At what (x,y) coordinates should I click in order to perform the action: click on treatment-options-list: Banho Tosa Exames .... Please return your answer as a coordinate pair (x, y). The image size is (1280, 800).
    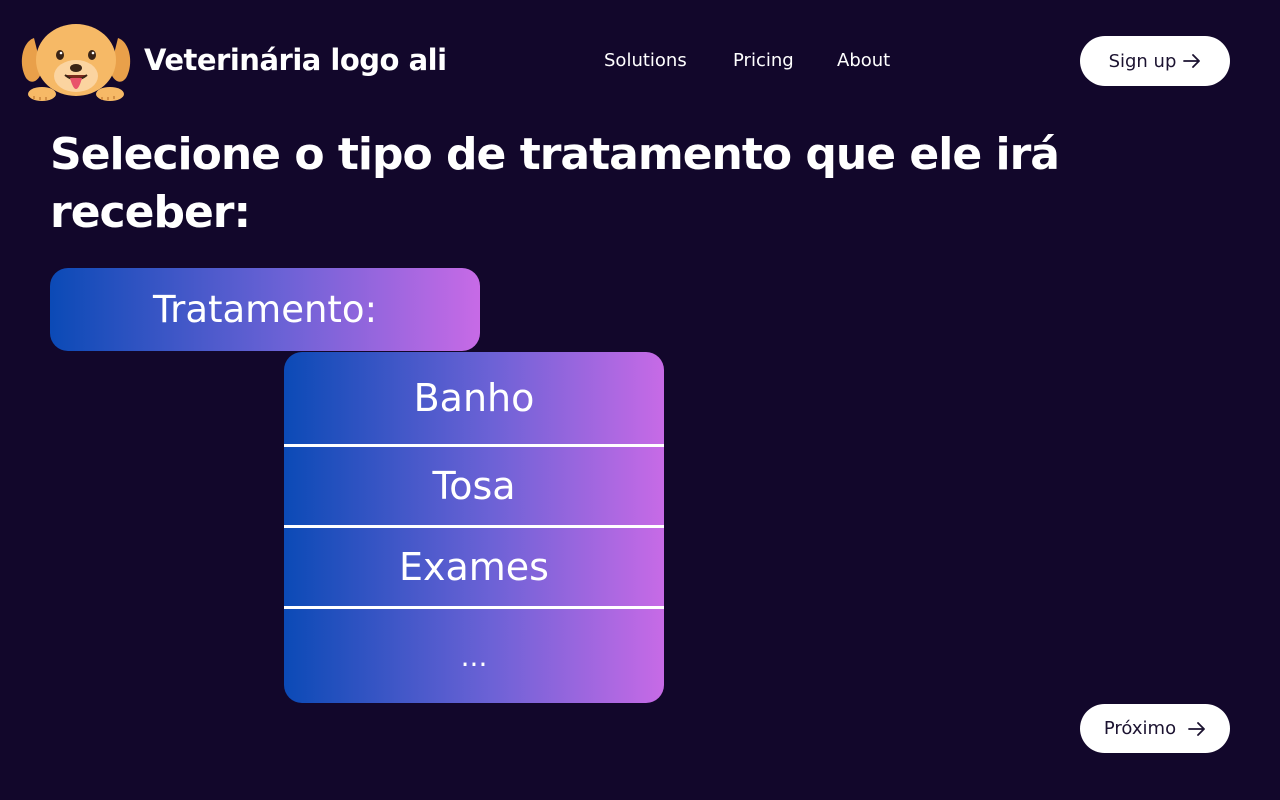
    Looking at the image, I should click on (474, 527).